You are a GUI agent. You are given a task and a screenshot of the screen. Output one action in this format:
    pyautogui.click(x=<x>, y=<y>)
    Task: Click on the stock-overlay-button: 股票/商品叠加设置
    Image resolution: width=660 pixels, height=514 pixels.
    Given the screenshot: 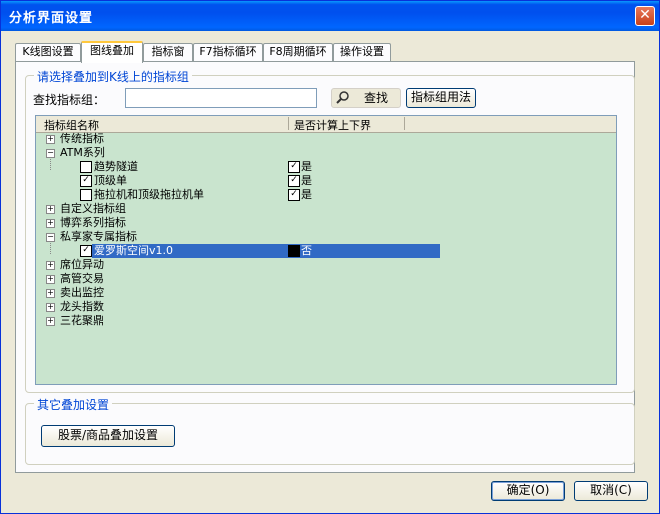 What is the action you would take?
    pyautogui.click(x=108, y=436)
    